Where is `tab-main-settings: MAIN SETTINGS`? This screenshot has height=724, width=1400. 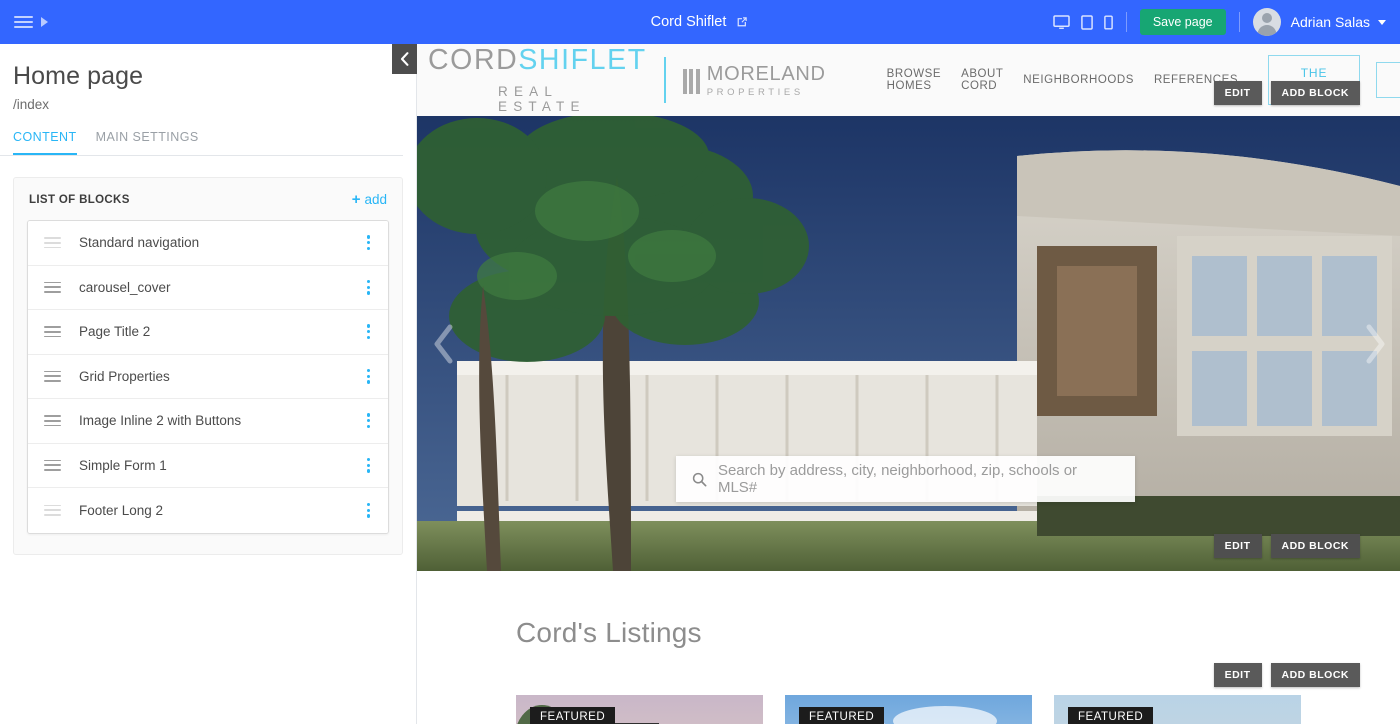
tab-main-settings: MAIN SETTINGS is located at coordinates (147, 142).